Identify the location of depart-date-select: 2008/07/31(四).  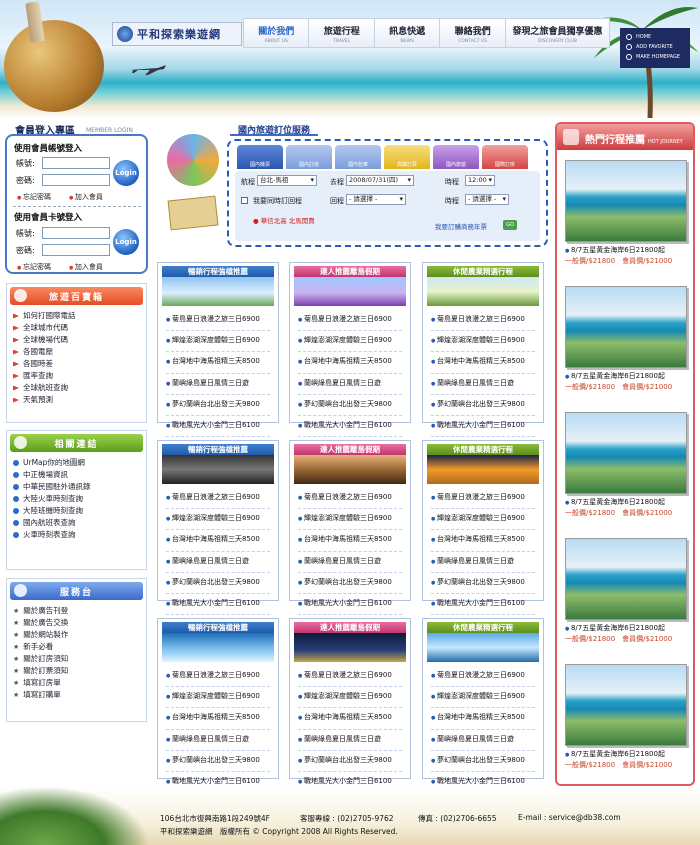
(380, 180).